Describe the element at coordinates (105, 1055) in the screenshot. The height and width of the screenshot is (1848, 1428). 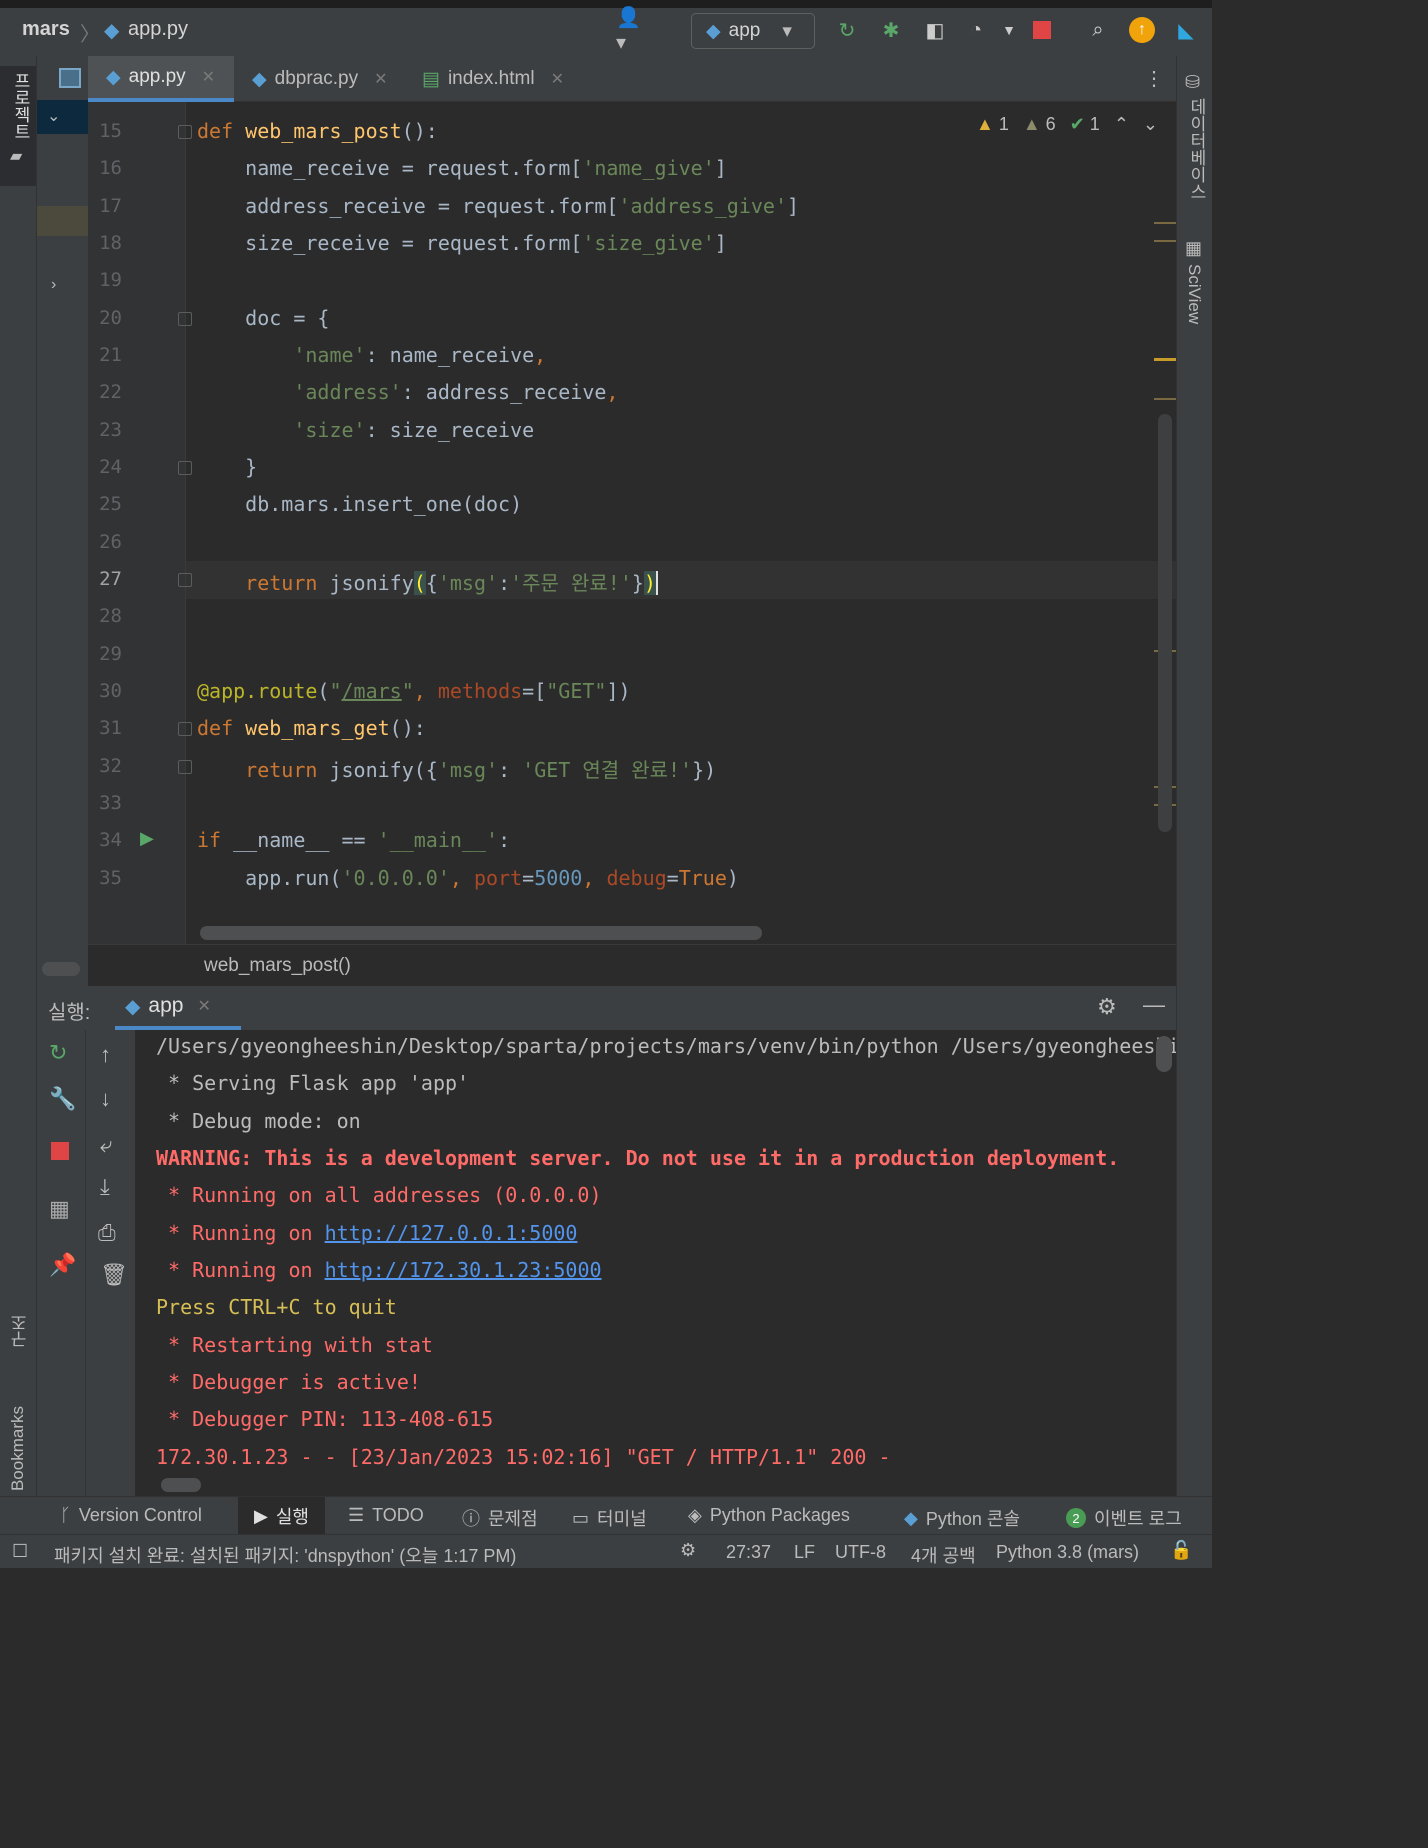
I see `arrow-up-icon: ↑` at that location.